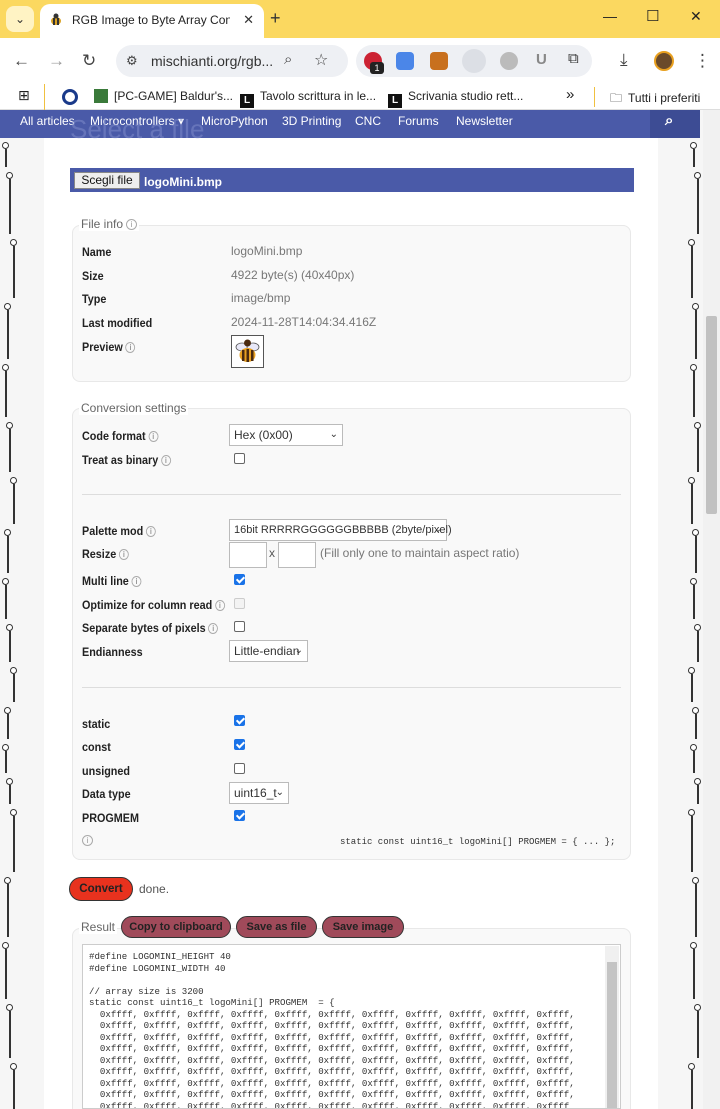  I want to click on code-format-label: Code format i, so click(120, 436).